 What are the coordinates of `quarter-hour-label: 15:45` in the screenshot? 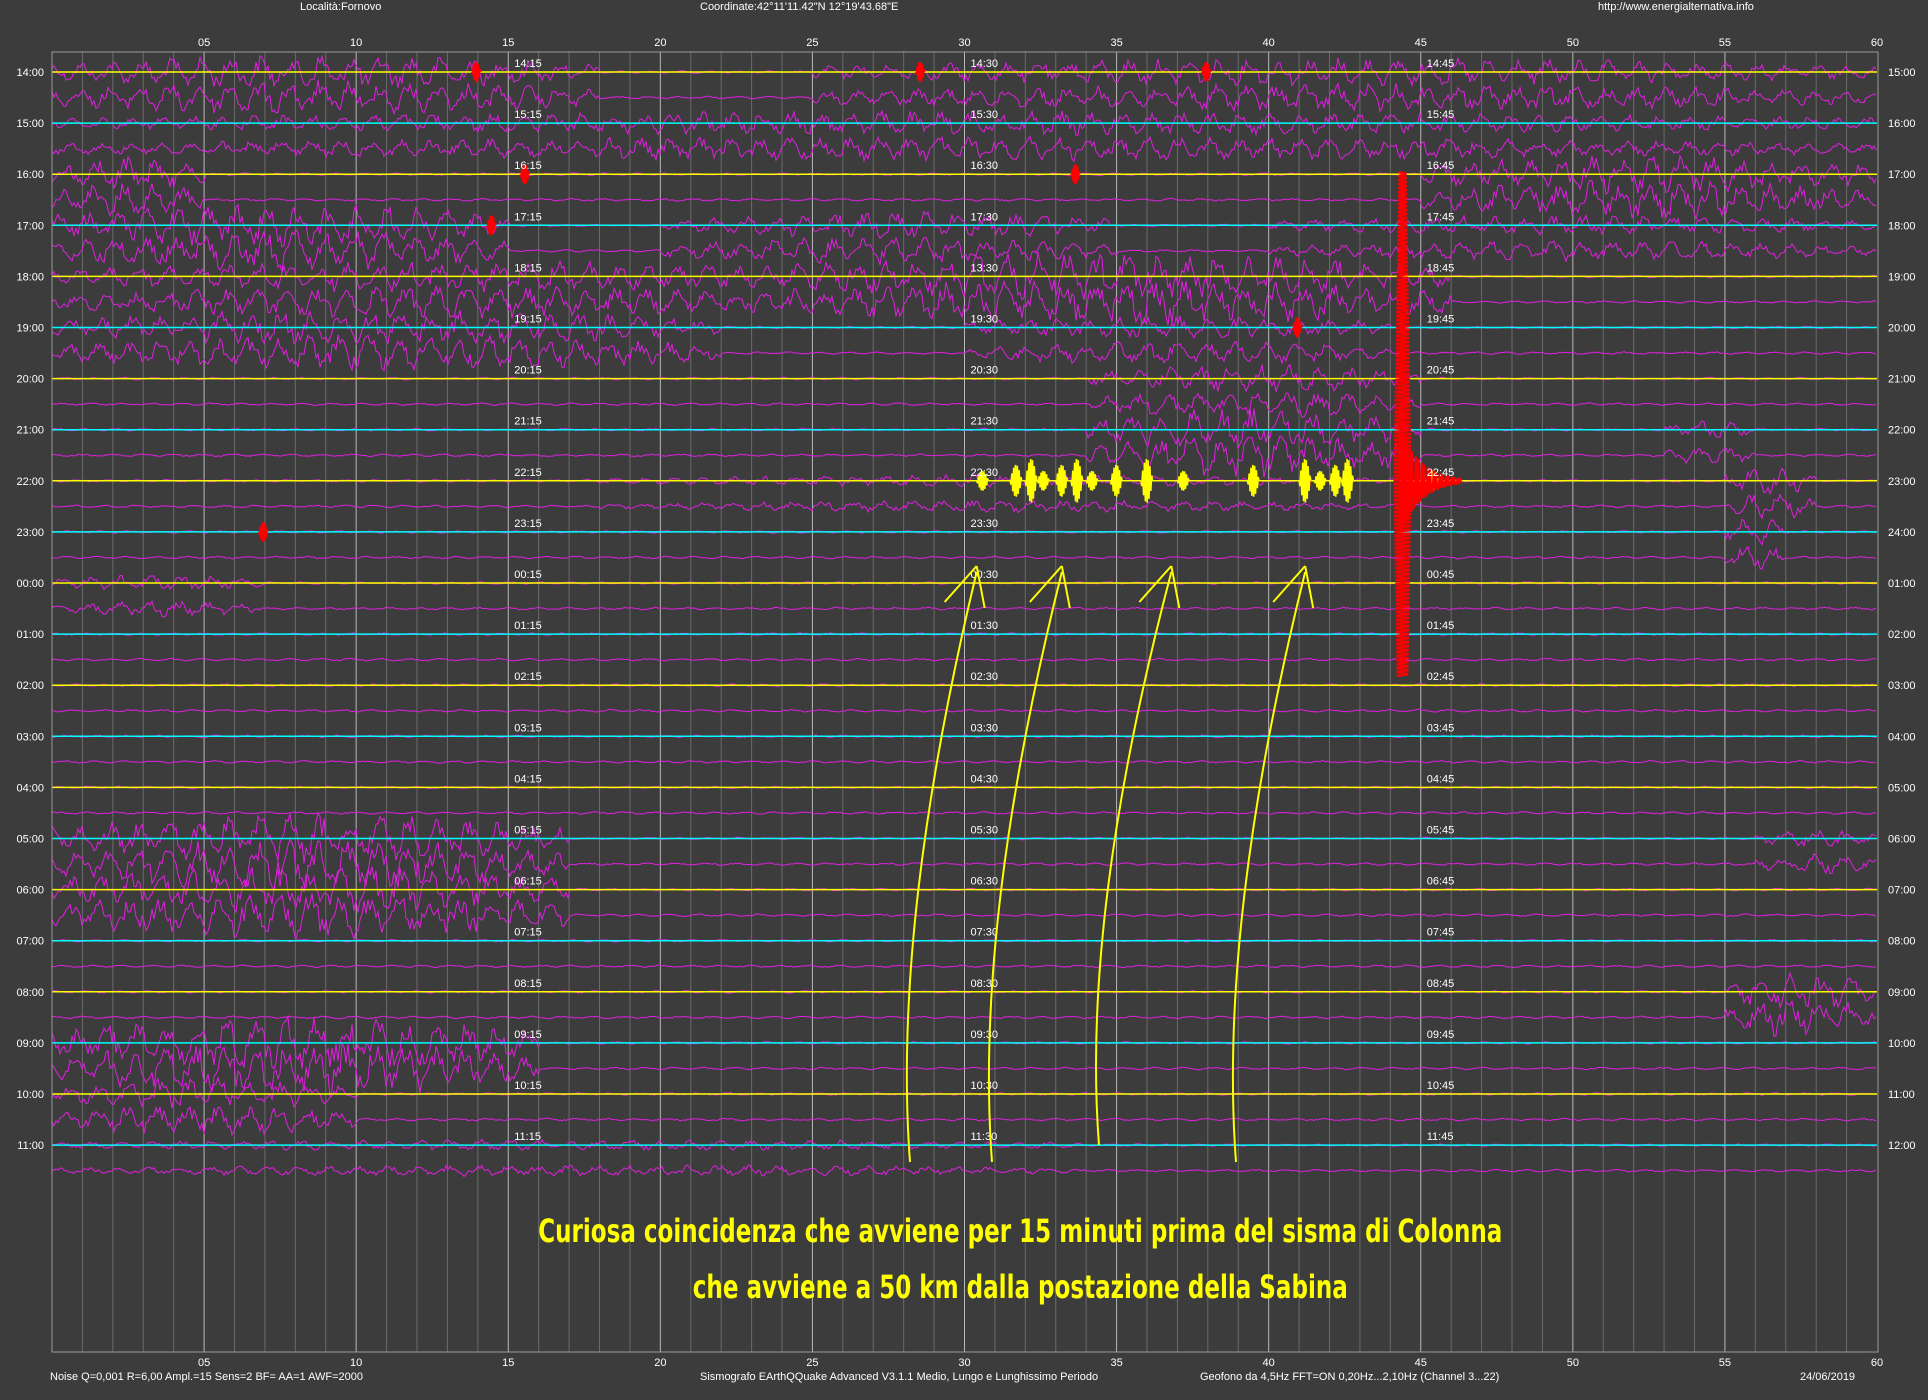 It's located at (1441, 115).